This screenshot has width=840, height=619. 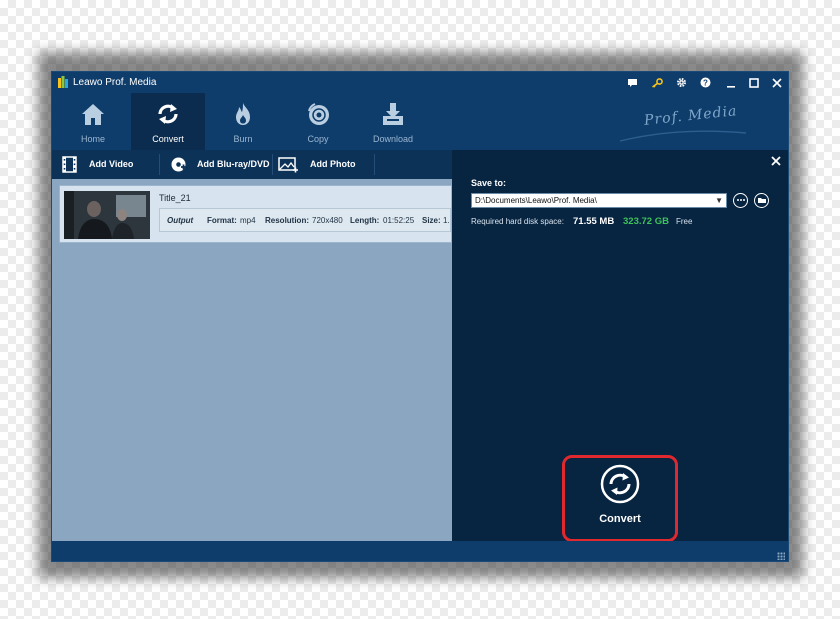 I want to click on title-bar: Leawo Prof. Media ?, so click(x=420, y=82).